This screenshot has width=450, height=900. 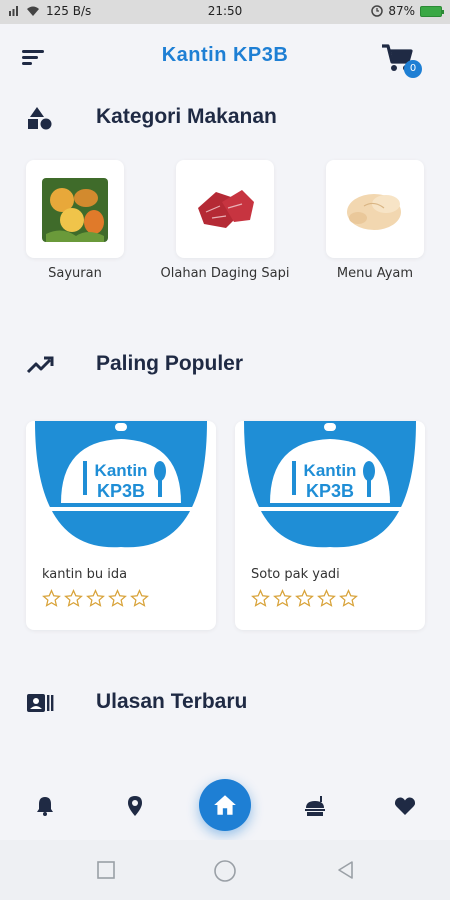 I want to click on home-button, so click(x=225, y=805).